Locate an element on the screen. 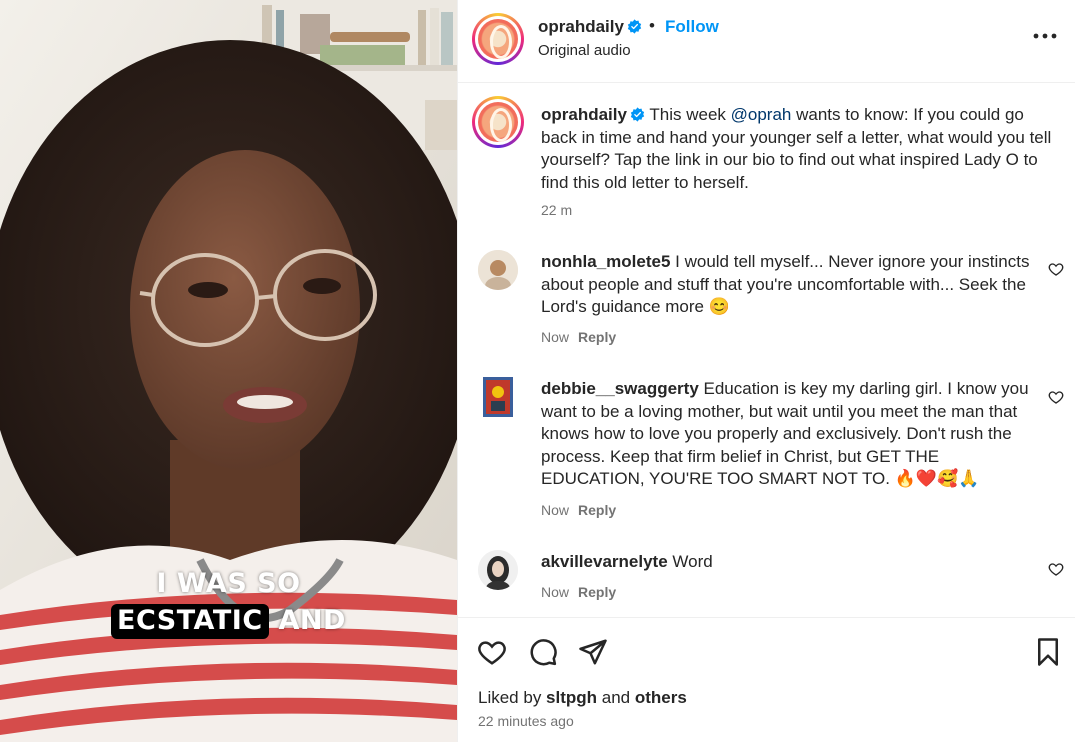 This screenshot has height=742, width=1075. liked-by-text: Liked by sltpgh and others is located at coordinates (582, 698).